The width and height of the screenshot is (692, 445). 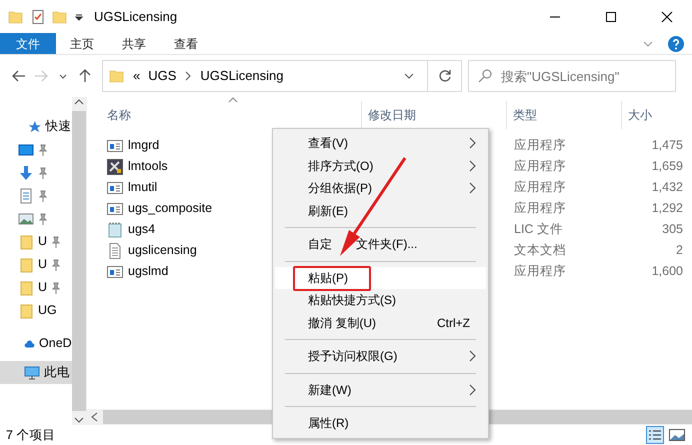 What do you see at coordinates (666, 271) in the screenshot?
I see `file-size: 1,600` at bounding box center [666, 271].